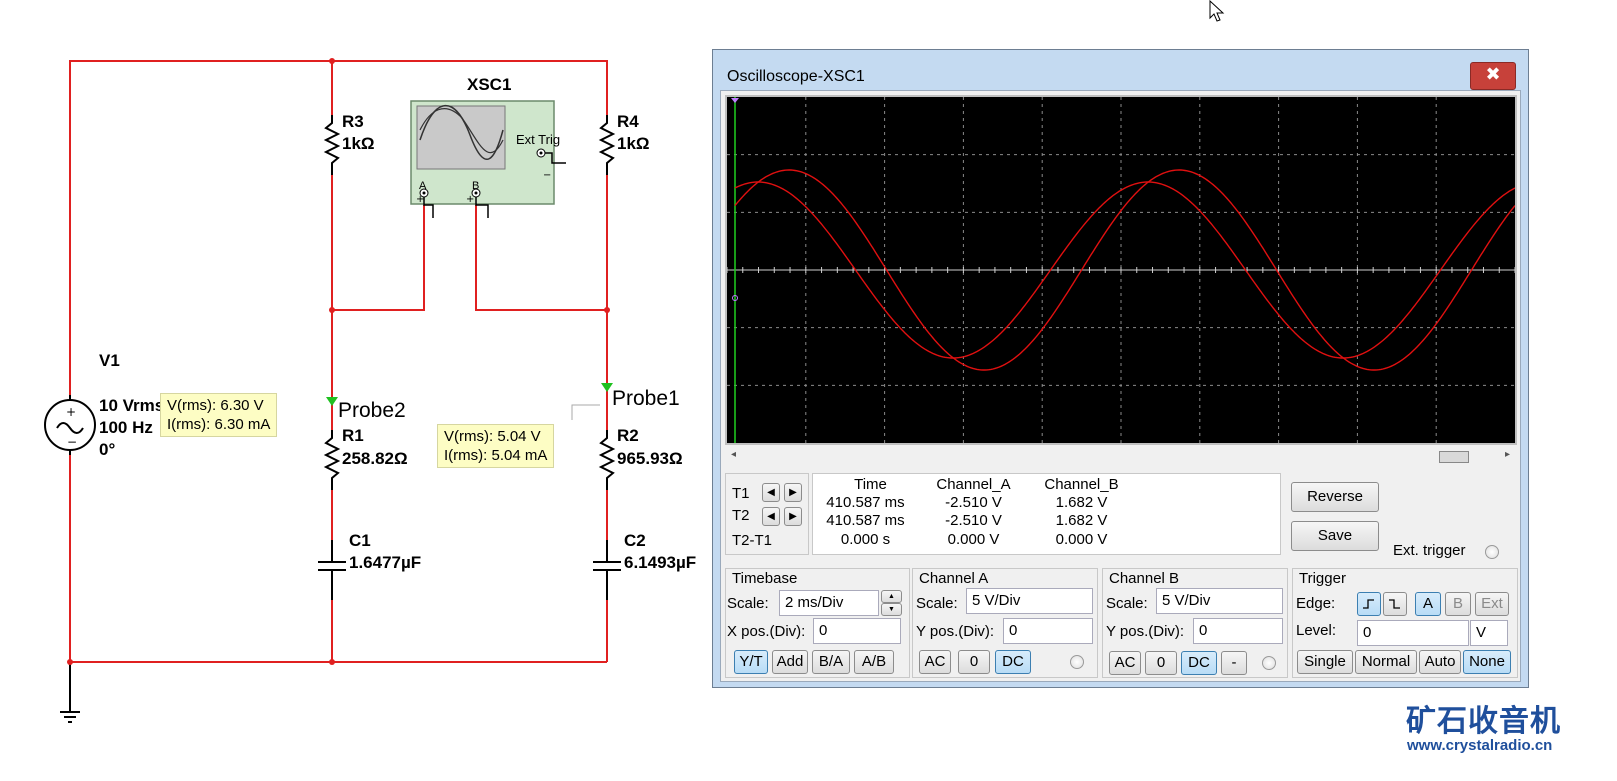 This screenshot has height=781, width=1617. I want to click on c1-capacitor-icon, so click(332, 570).